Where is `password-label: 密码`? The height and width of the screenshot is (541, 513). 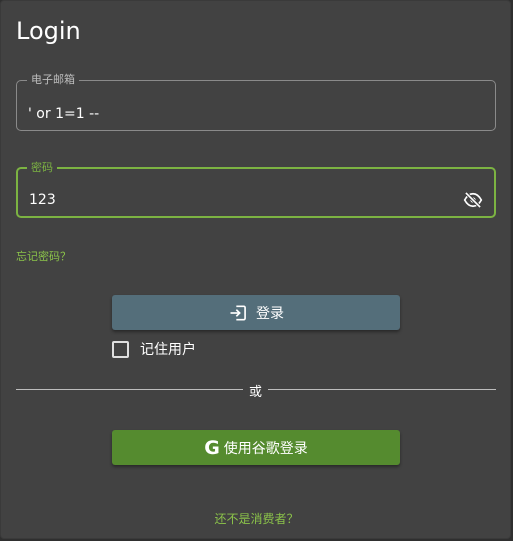 password-label: 密码 is located at coordinates (42, 167).